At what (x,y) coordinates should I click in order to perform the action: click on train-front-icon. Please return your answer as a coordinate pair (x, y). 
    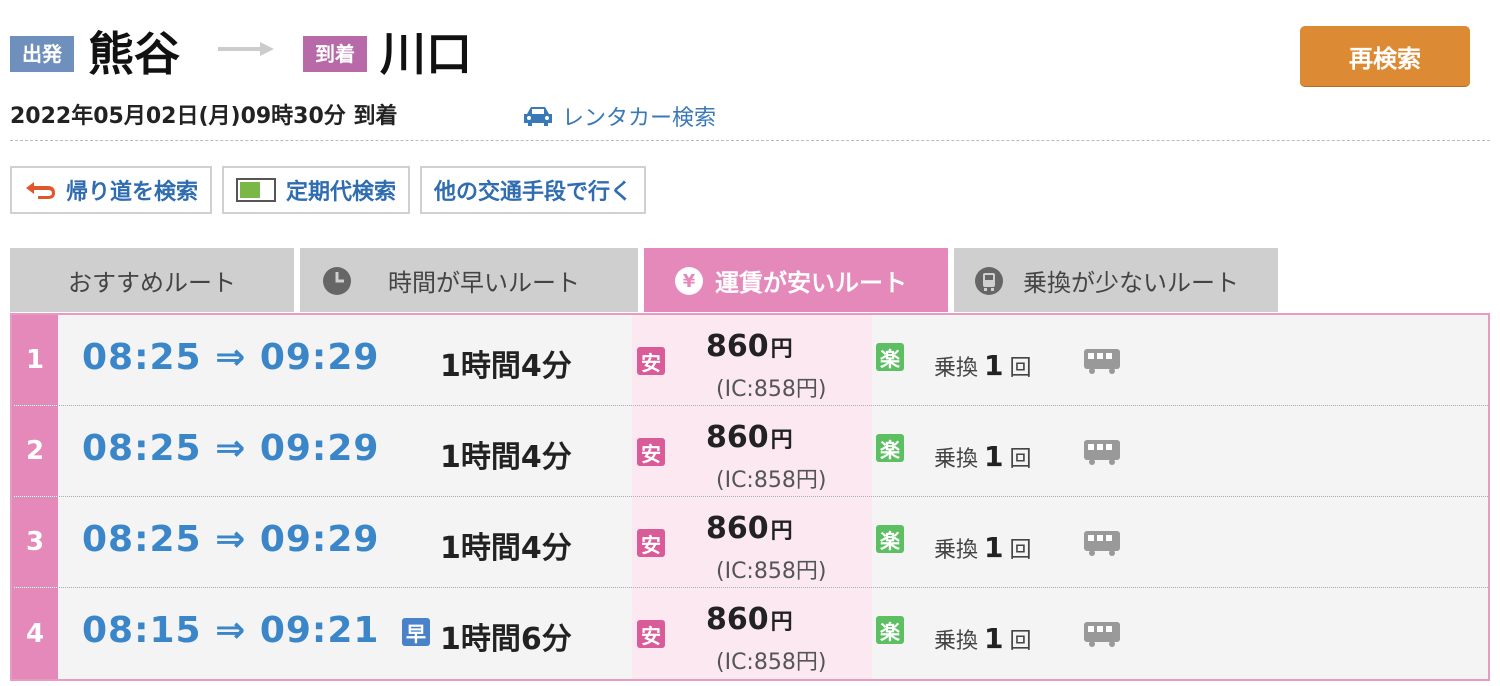
    Looking at the image, I should click on (989, 281).